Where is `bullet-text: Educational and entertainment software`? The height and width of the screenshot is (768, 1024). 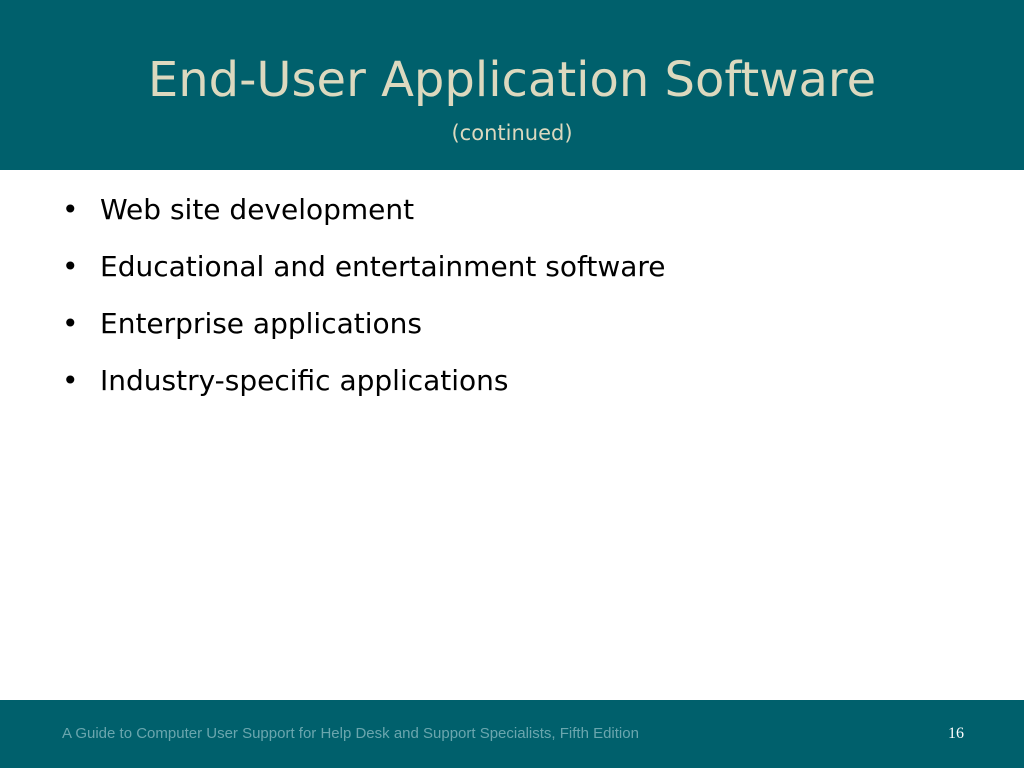 bullet-text: Educational and entertainment software is located at coordinates (383, 266).